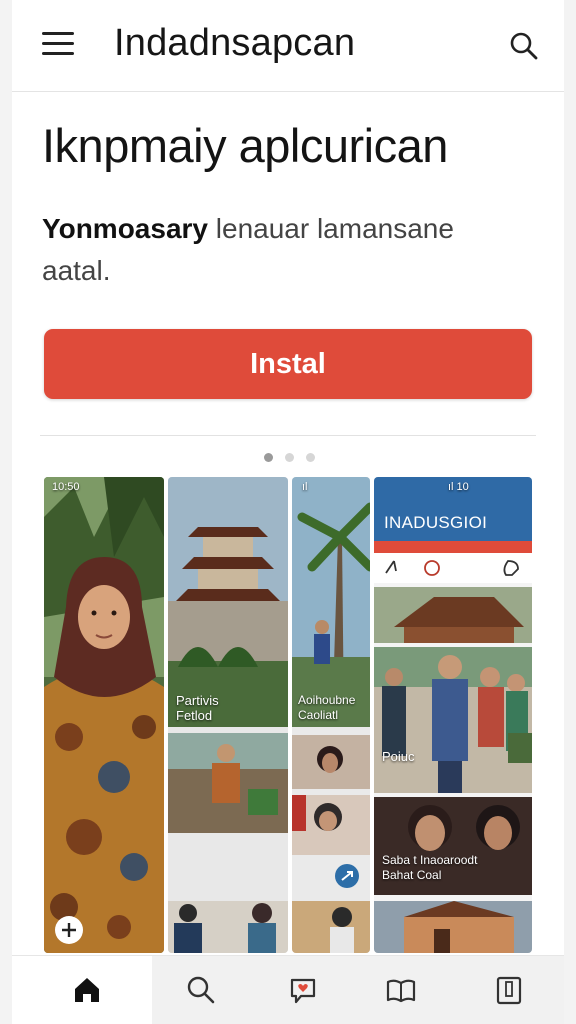 The width and height of the screenshot is (576, 1024). Describe the element at coordinates (125, 228) in the screenshot. I see `description-highlight: Yonmoasary` at that location.